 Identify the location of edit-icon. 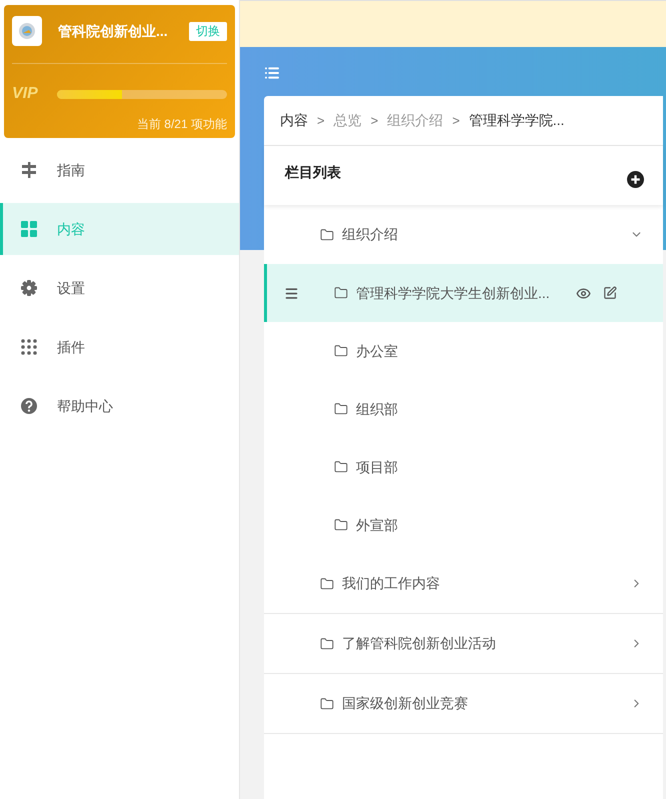
(610, 293).